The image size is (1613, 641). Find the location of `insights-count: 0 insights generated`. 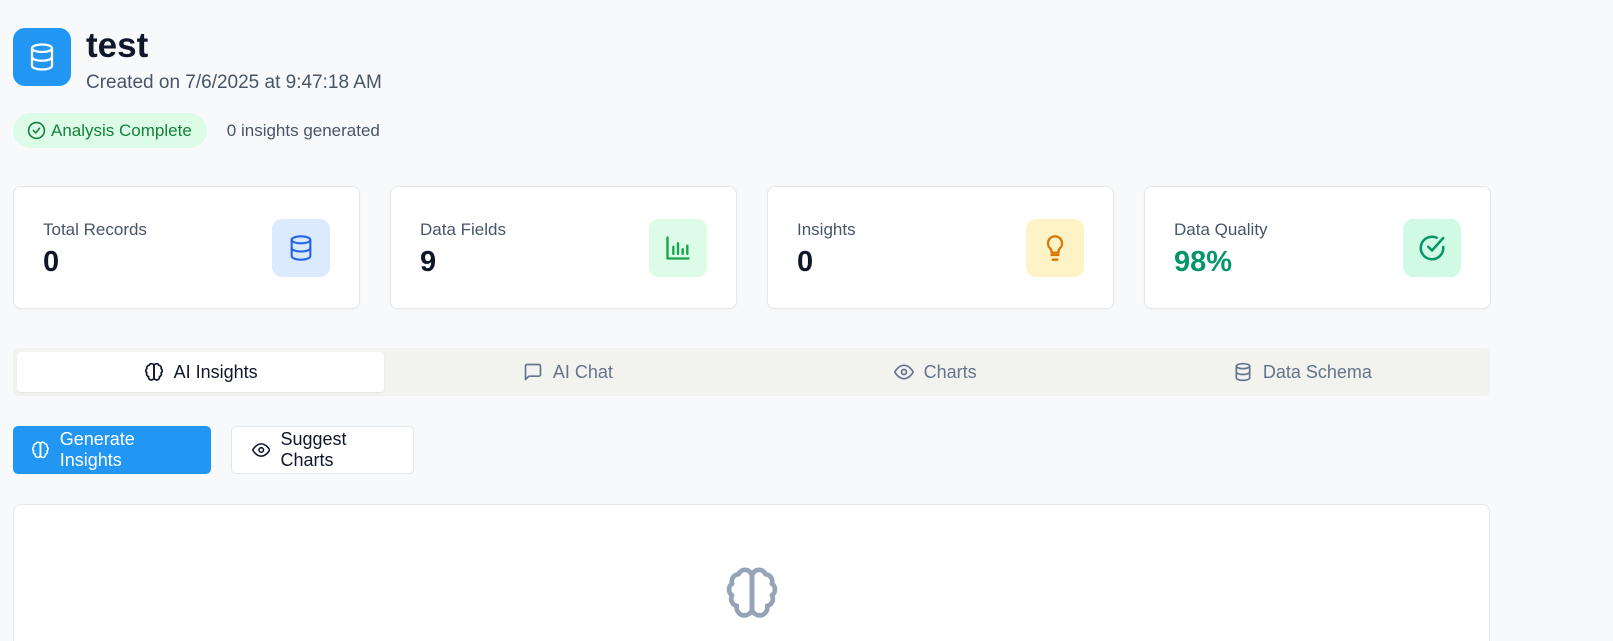

insights-count: 0 insights generated is located at coordinates (303, 130).